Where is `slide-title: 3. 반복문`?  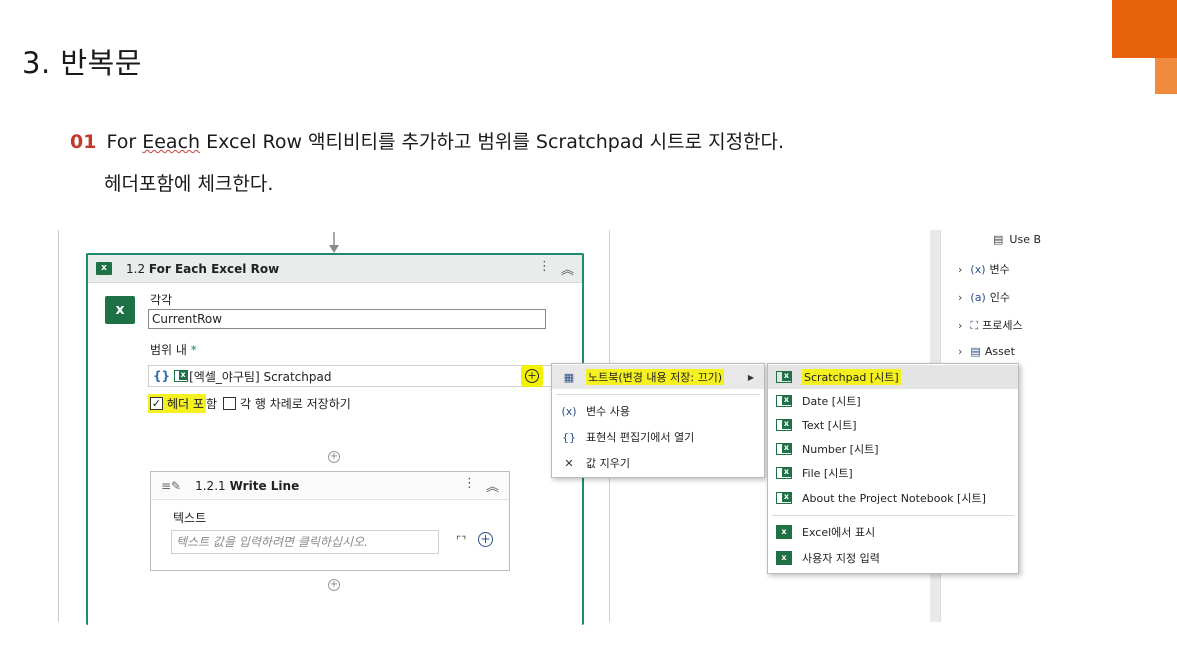 slide-title: 3. 반복문 is located at coordinates (82, 63).